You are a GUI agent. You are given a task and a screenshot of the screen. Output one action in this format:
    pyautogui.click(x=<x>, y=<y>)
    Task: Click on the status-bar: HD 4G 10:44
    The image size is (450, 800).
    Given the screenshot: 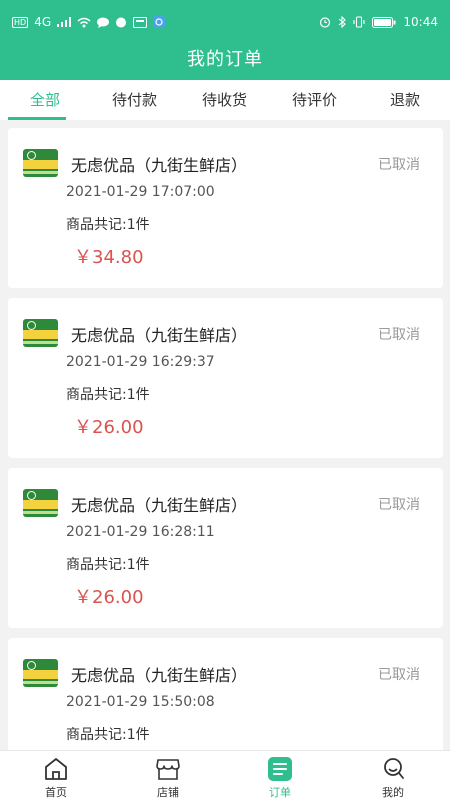 What is the action you would take?
    pyautogui.click(x=225, y=22)
    